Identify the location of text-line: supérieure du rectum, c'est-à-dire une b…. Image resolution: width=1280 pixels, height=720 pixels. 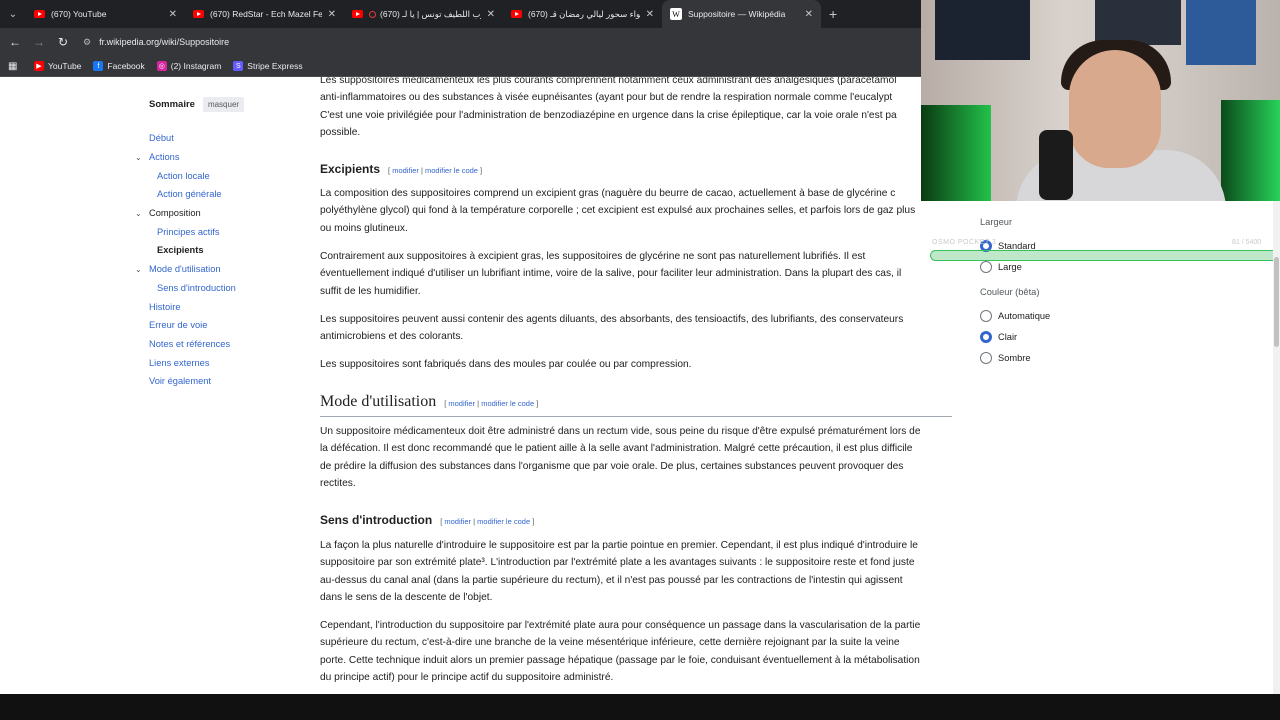
(610, 643).